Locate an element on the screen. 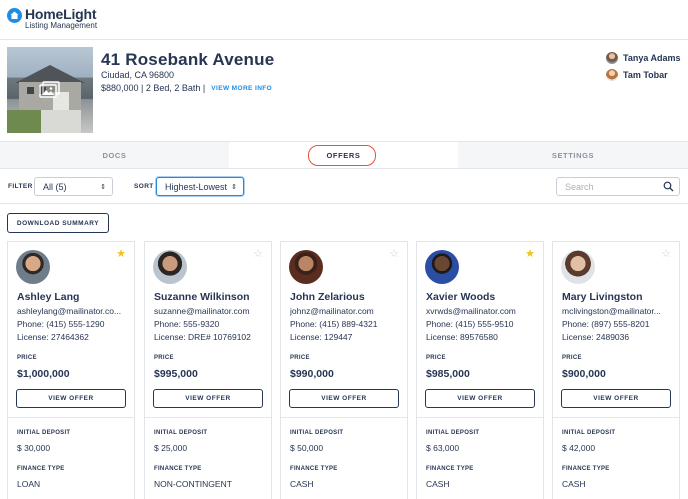 The image size is (688, 499). property-price-beds: $880,000 | 2 Bed, 2 Bath | is located at coordinates (153, 88).